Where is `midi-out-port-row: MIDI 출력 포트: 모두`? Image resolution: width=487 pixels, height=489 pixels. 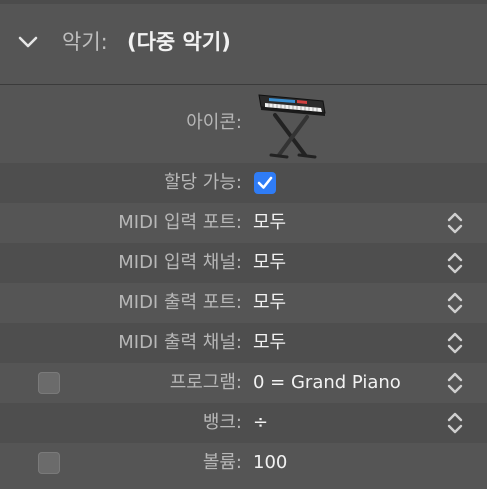 midi-out-port-row: MIDI 출력 포트: 모두 is located at coordinates (243, 303).